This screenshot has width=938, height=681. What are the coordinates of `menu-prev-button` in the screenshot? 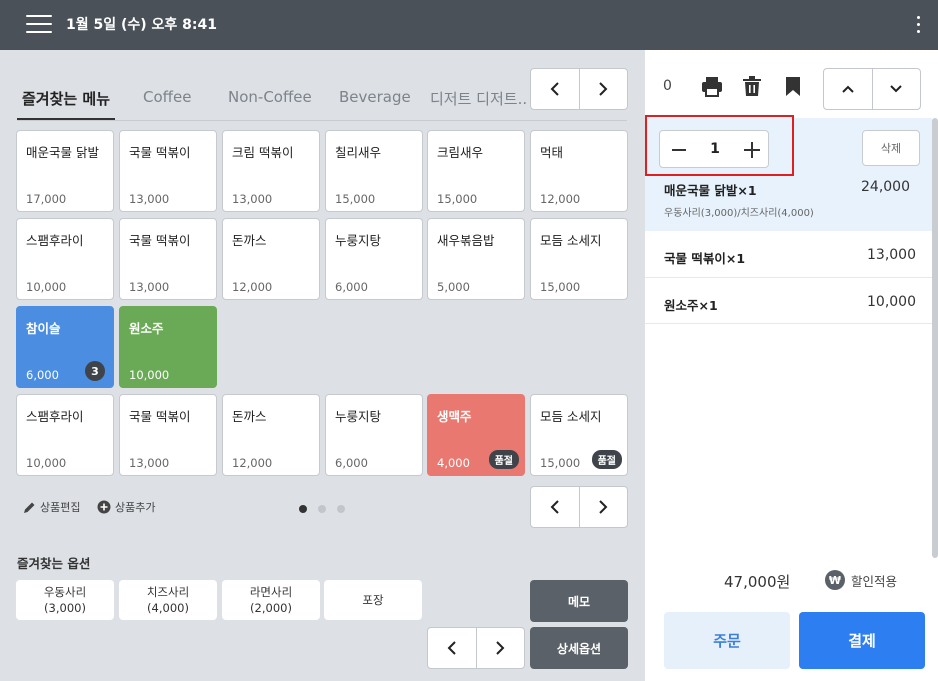 It's located at (555, 507).